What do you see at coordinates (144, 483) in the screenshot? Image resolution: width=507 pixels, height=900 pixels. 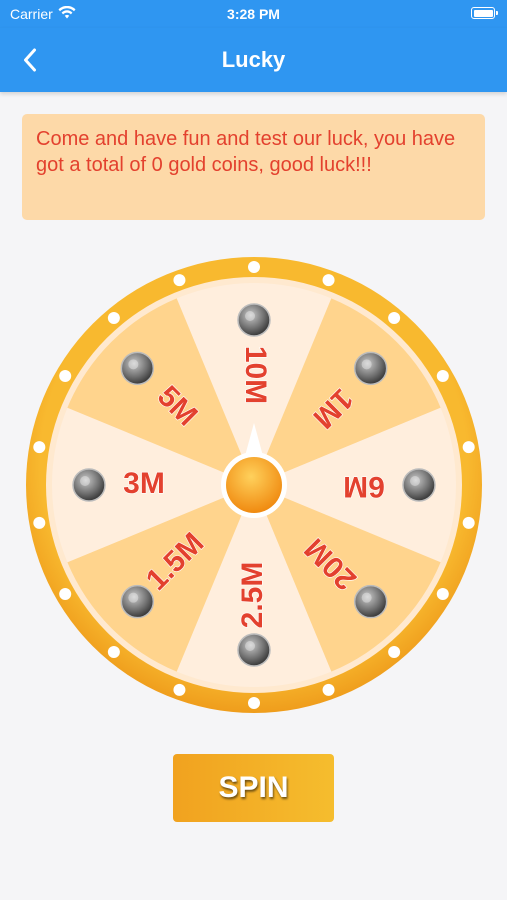 I see `prize-label: 3M` at bounding box center [144, 483].